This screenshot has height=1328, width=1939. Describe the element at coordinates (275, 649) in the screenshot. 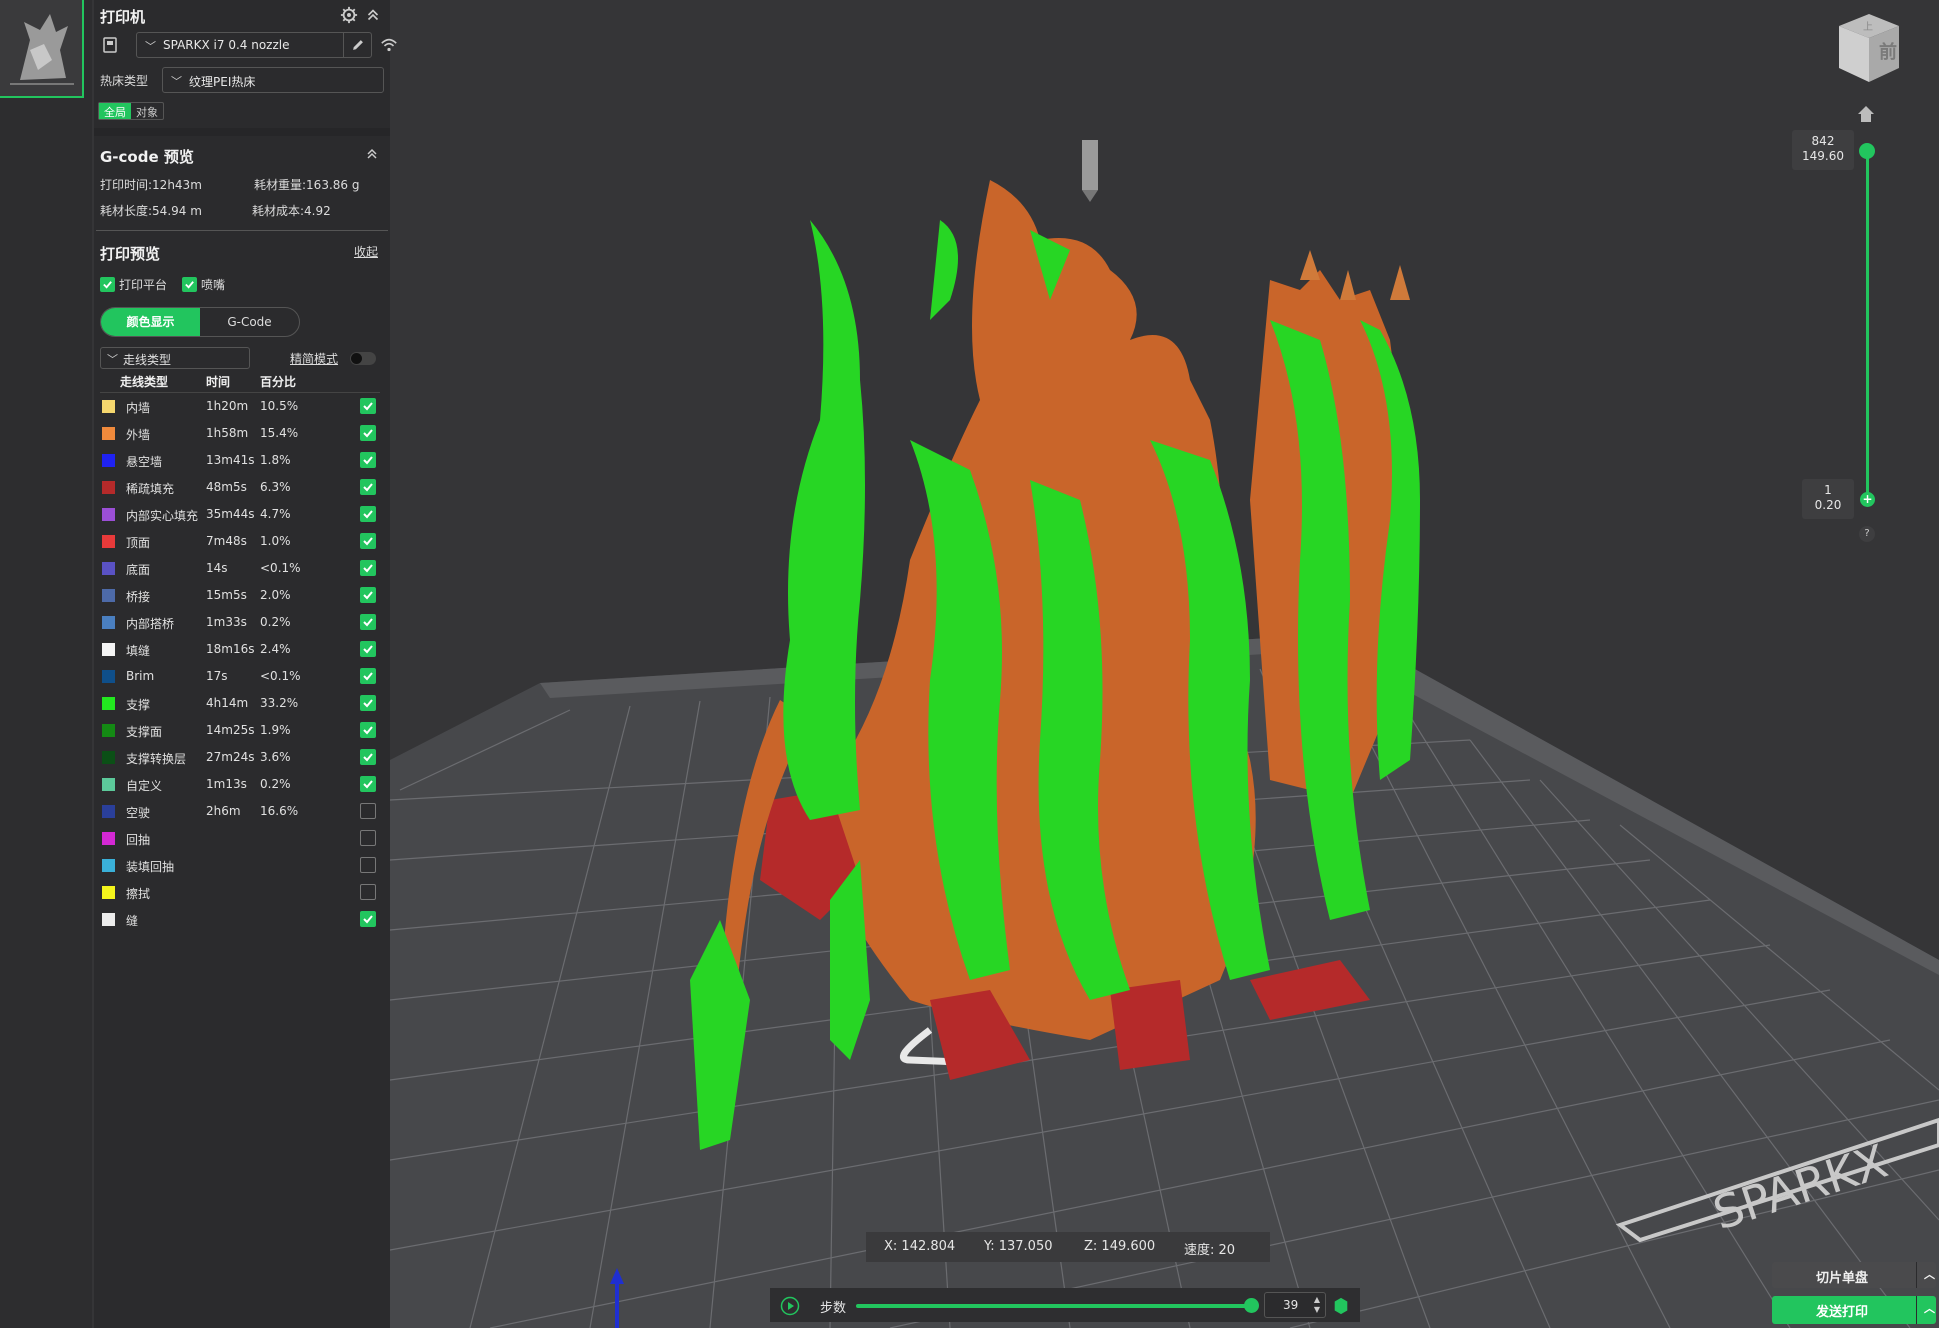

I see `legend-percent: 2.4%` at that location.